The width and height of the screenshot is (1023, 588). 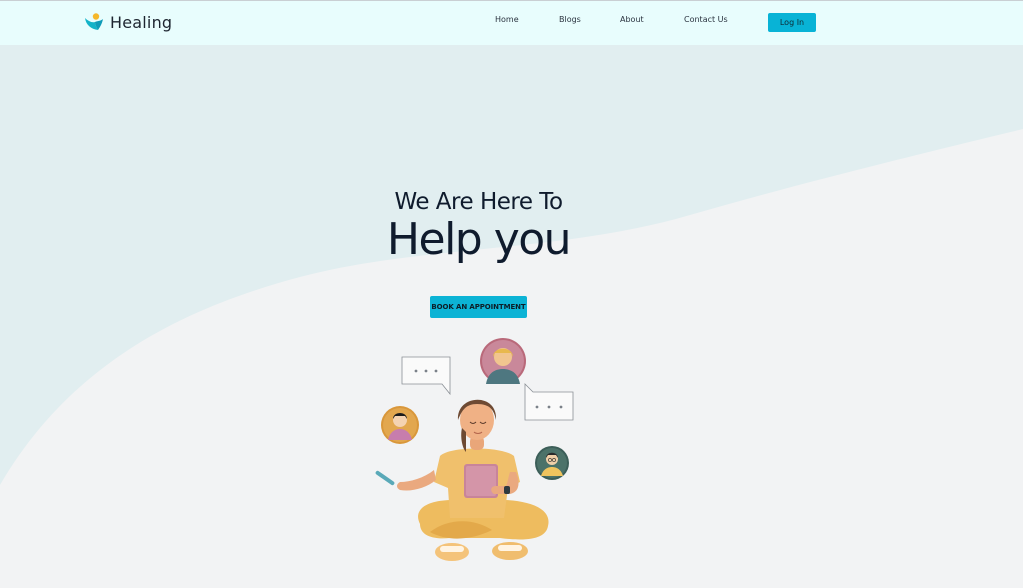 What do you see at coordinates (792, 22) in the screenshot?
I see `login-button: Log In` at bounding box center [792, 22].